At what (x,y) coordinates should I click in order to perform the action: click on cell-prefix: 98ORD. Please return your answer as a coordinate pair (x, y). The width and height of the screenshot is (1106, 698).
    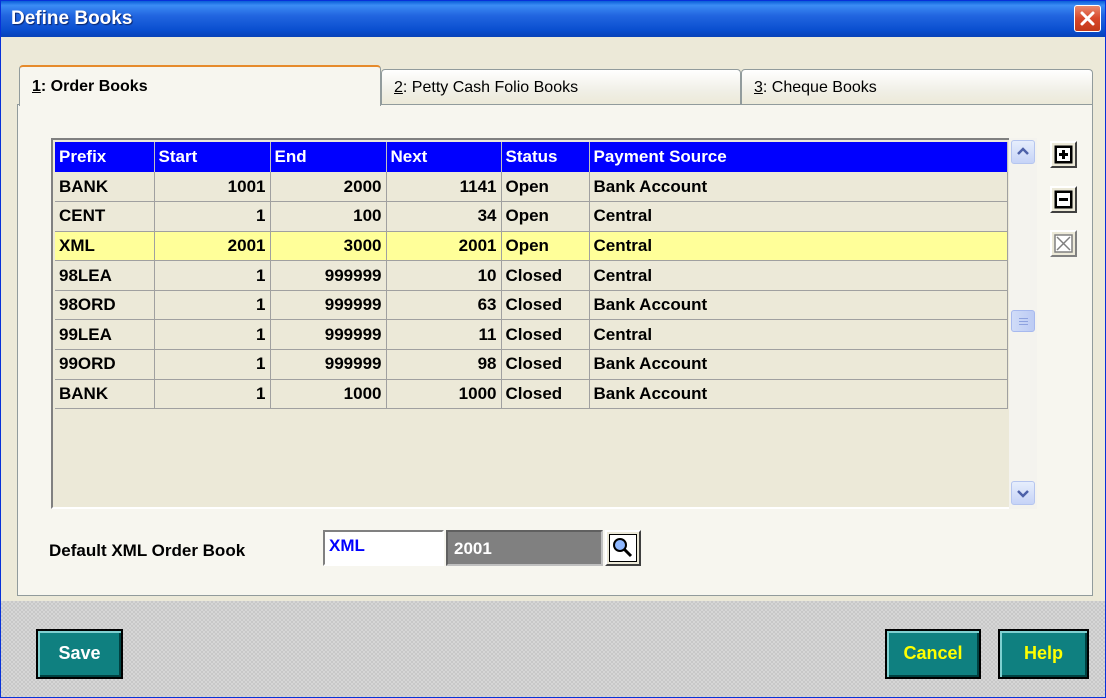
    Looking at the image, I should click on (105, 305).